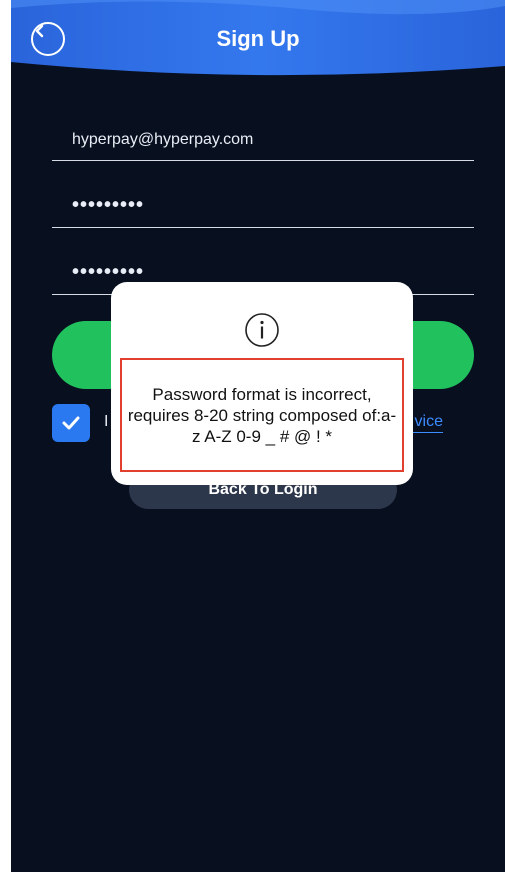 This screenshot has width=505, height=872. I want to click on agreement-checkbox, so click(71, 423).